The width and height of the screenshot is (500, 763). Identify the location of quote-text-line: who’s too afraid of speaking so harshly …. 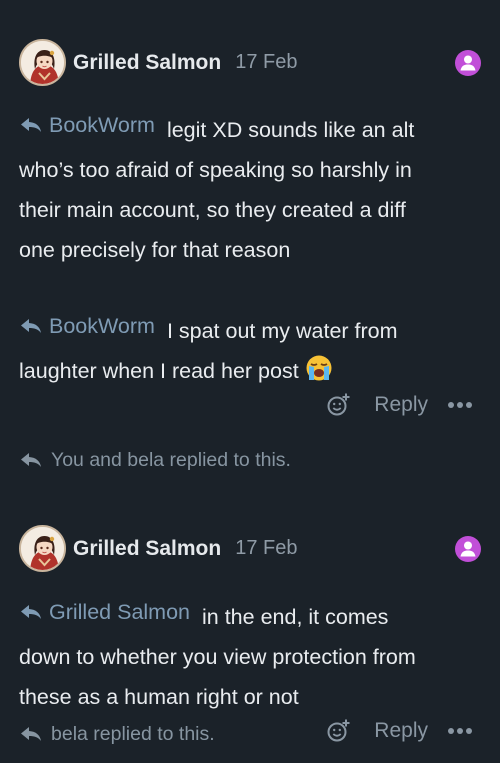
(215, 170).